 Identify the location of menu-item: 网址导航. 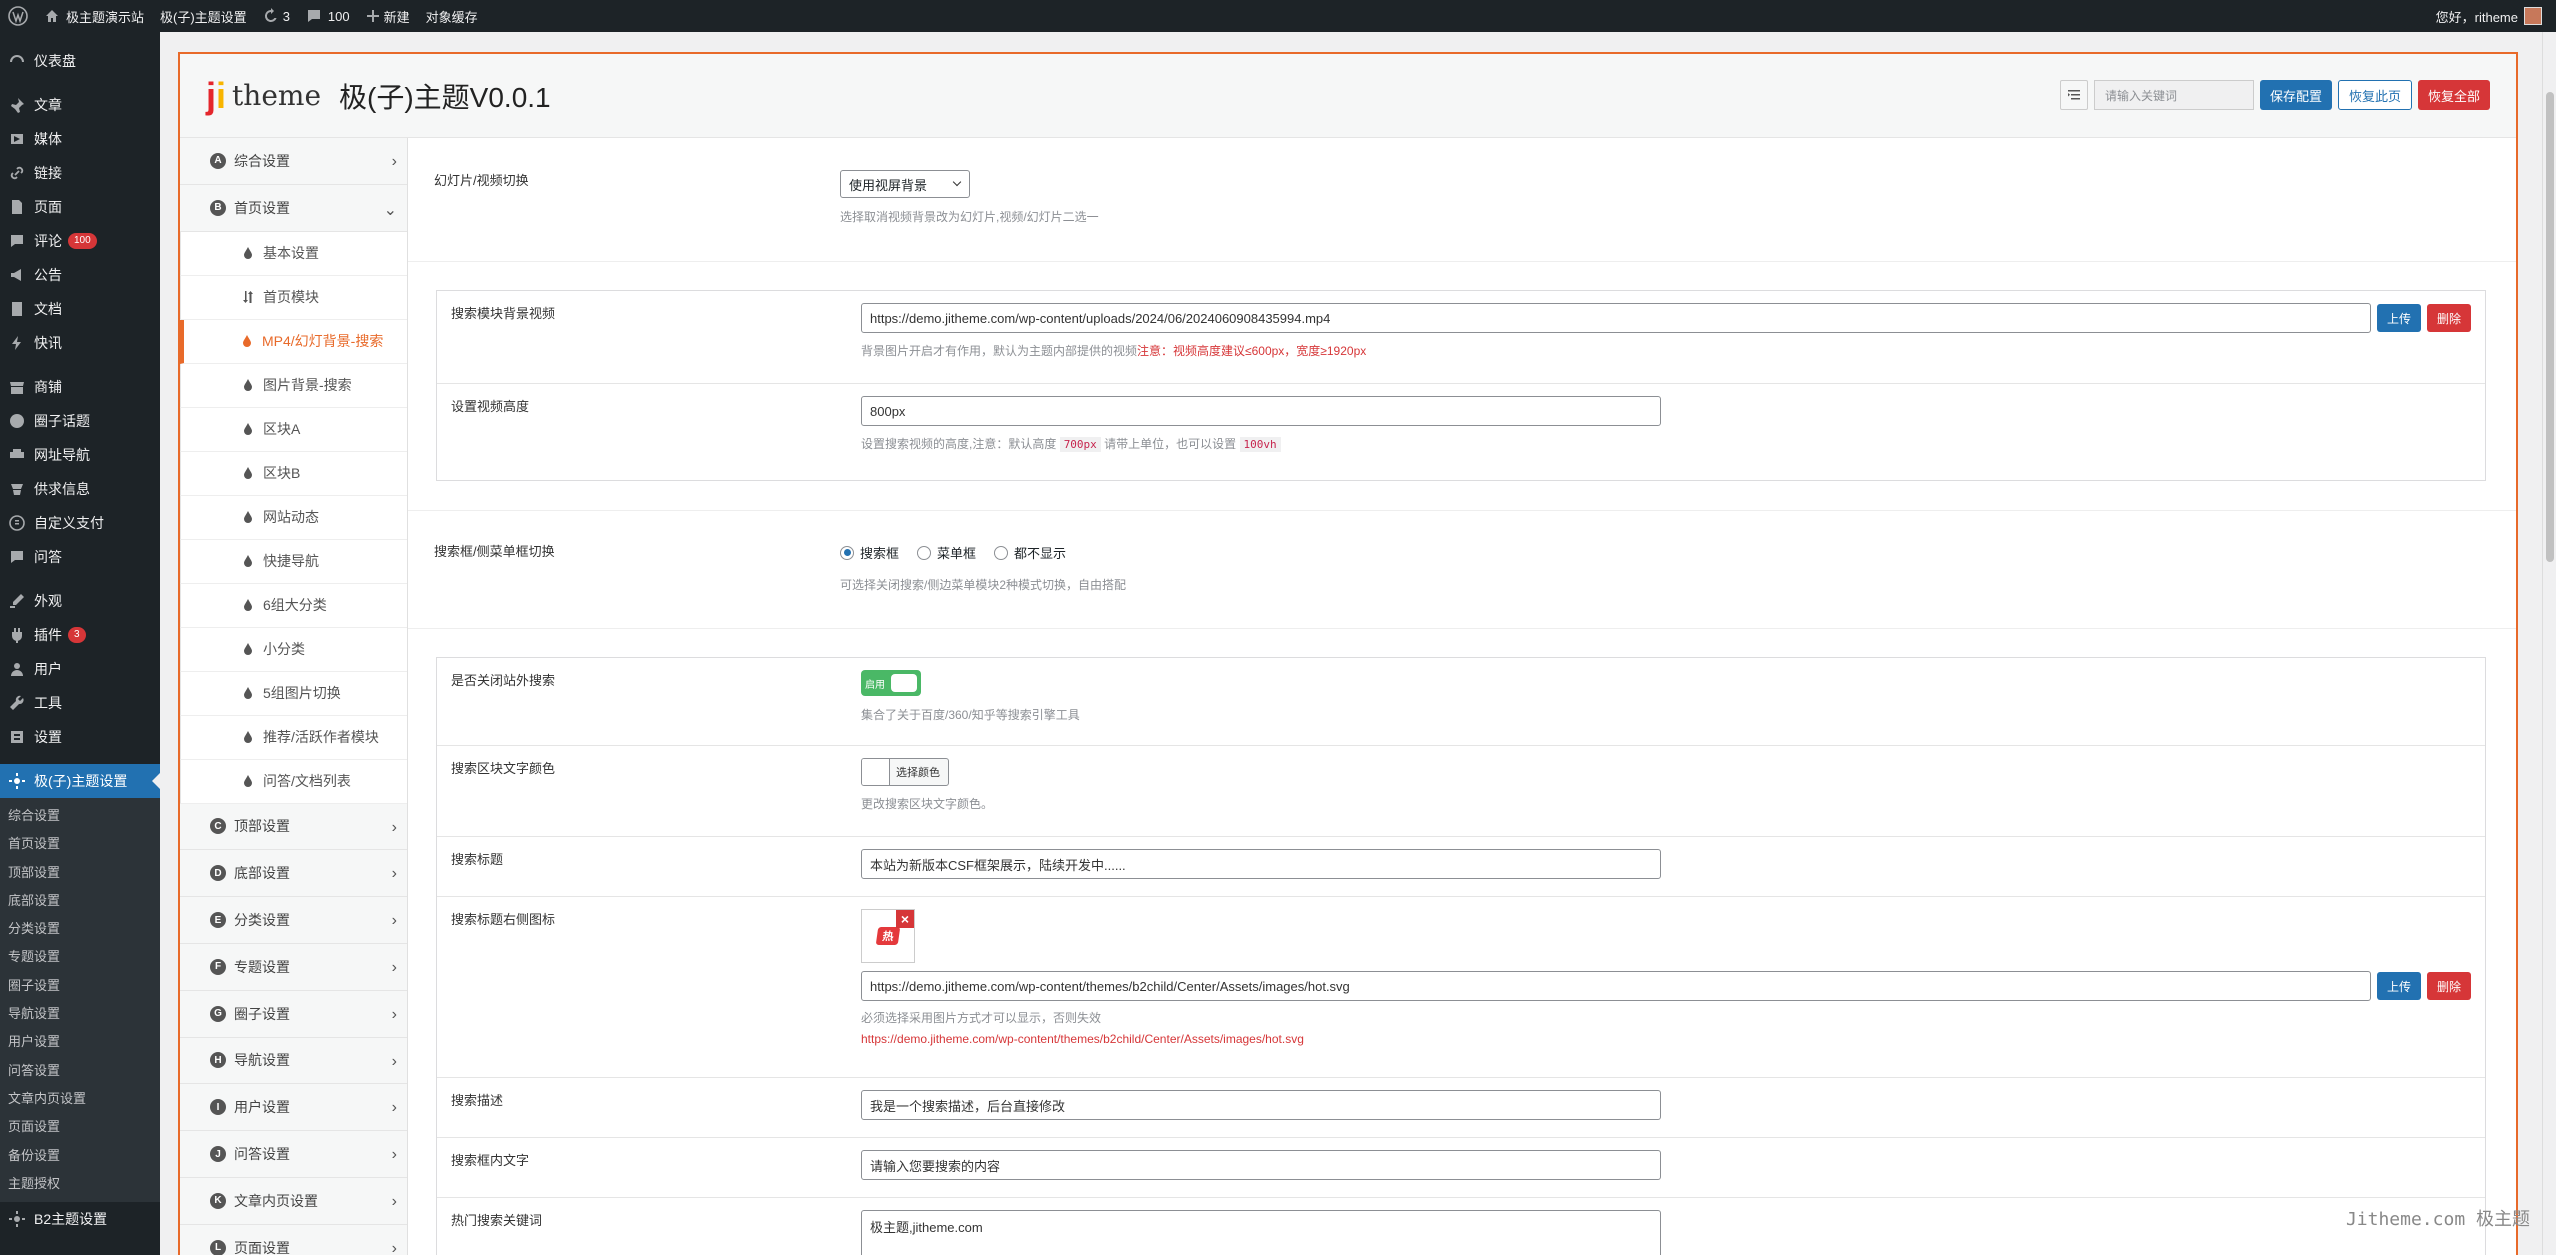
(80, 455).